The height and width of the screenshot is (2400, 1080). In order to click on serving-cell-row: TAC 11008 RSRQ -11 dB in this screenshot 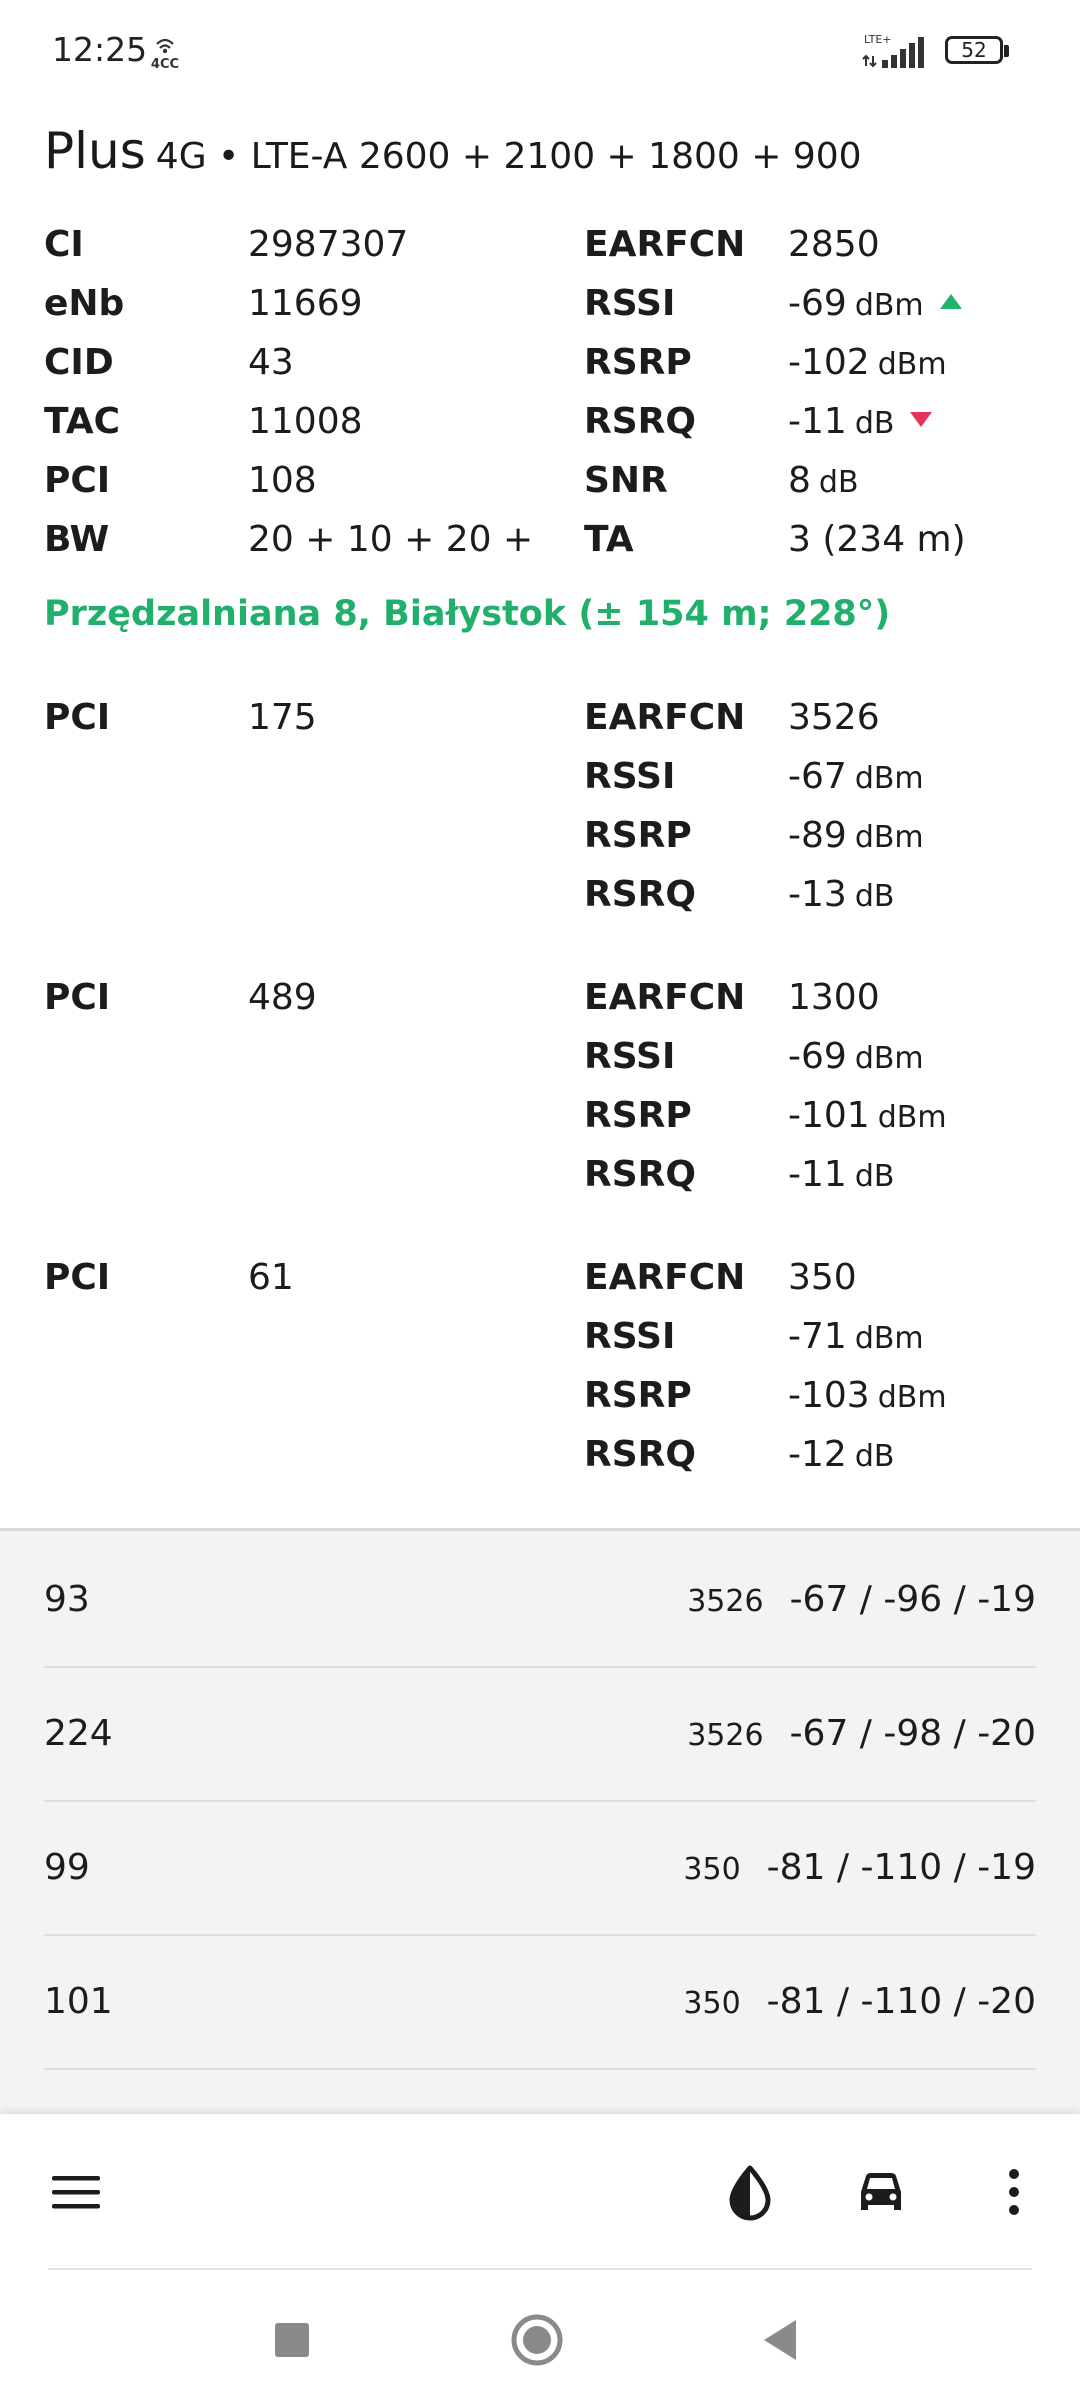, I will do `click(540, 421)`.